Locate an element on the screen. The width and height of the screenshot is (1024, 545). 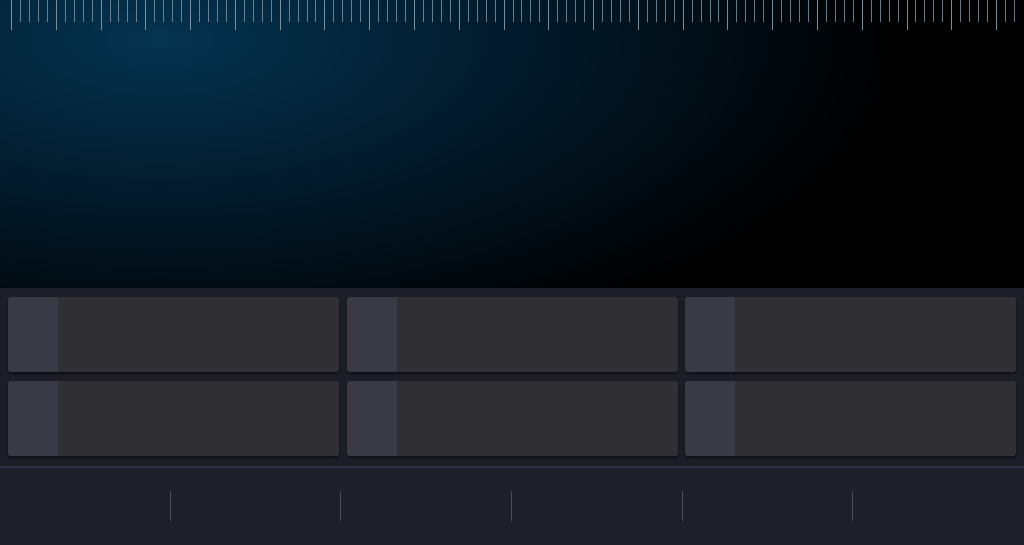
frequency-ruler is located at coordinates (512, 16).